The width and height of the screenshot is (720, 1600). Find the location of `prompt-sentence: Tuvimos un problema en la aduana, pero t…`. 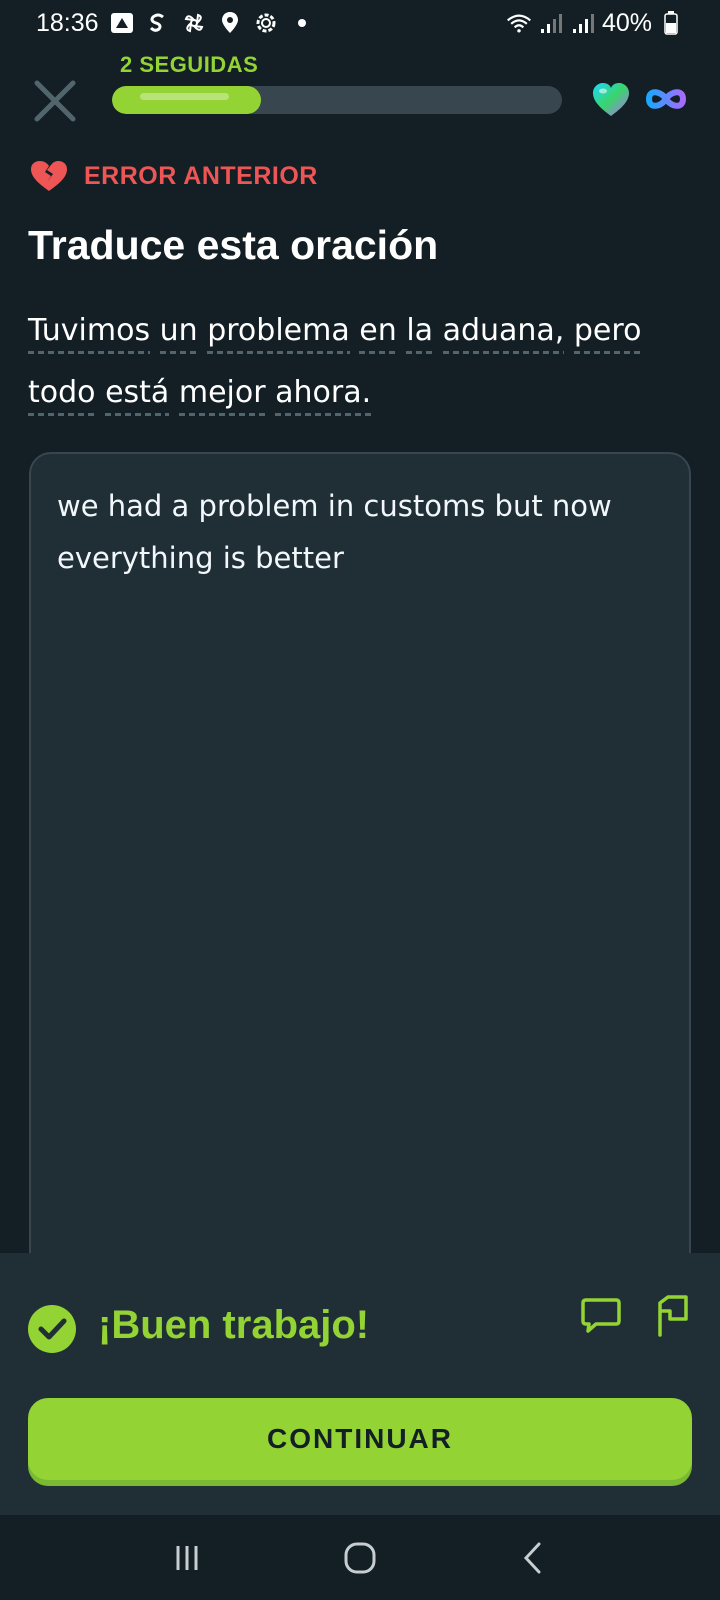

prompt-sentence: Tuvimos un problema en la aduana, pero t… is located at coordinates (358, 362).